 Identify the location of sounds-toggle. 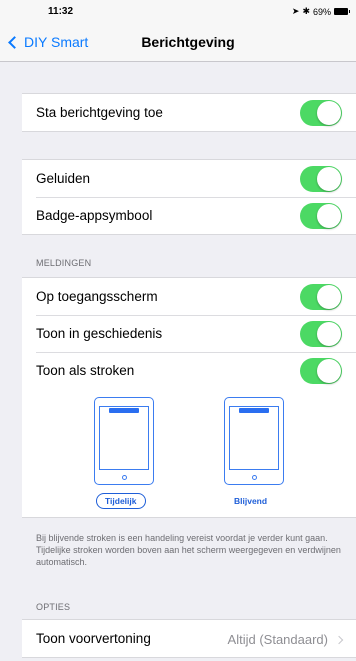
(321, 179).